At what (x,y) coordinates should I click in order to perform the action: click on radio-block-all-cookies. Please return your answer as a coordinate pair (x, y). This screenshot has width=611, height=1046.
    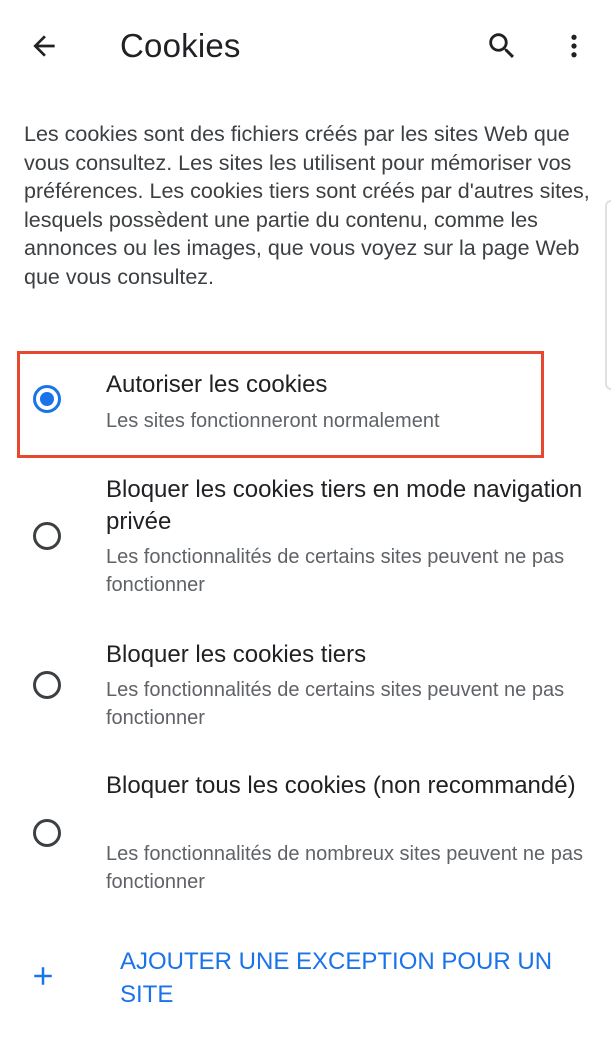
    Looking at the image, I should click on (47, 833).